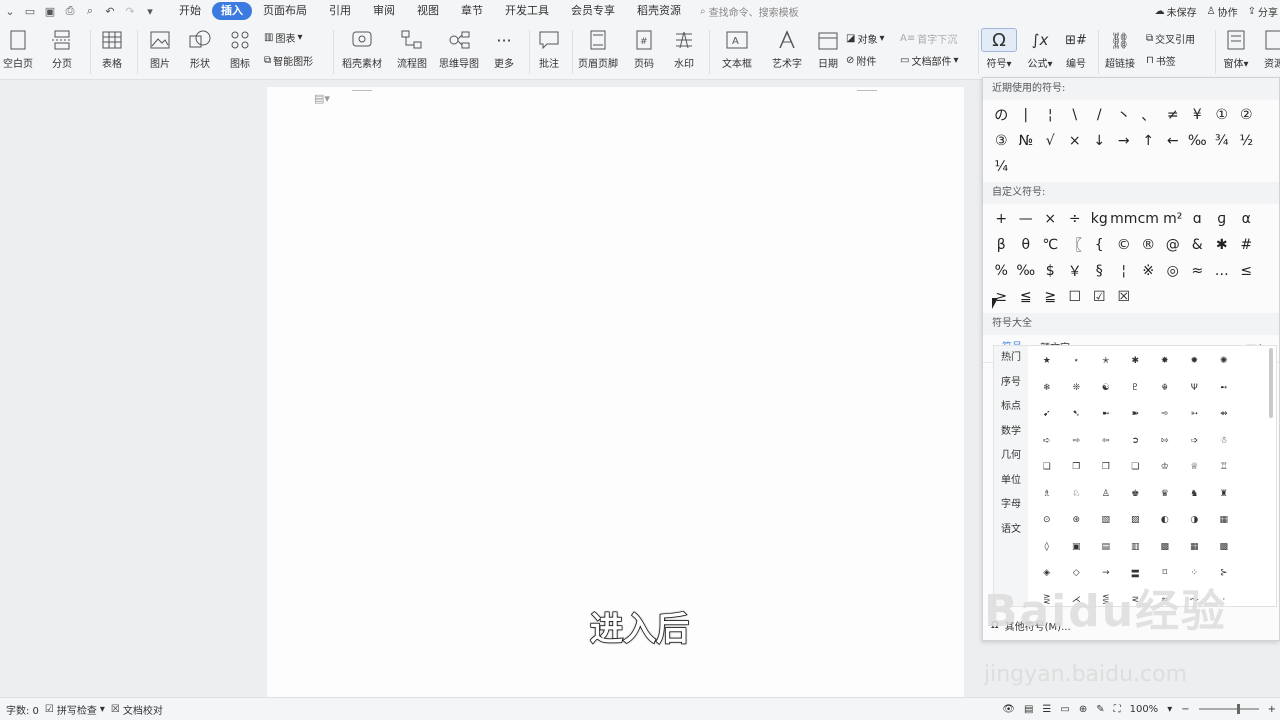 Image resolution: width=1280 pixels, height=720 pixels. What do you see at coordinates (1136, 547) in the screenshot?
I see `library-symbol: ▥` at bounding box center [1136, 547].